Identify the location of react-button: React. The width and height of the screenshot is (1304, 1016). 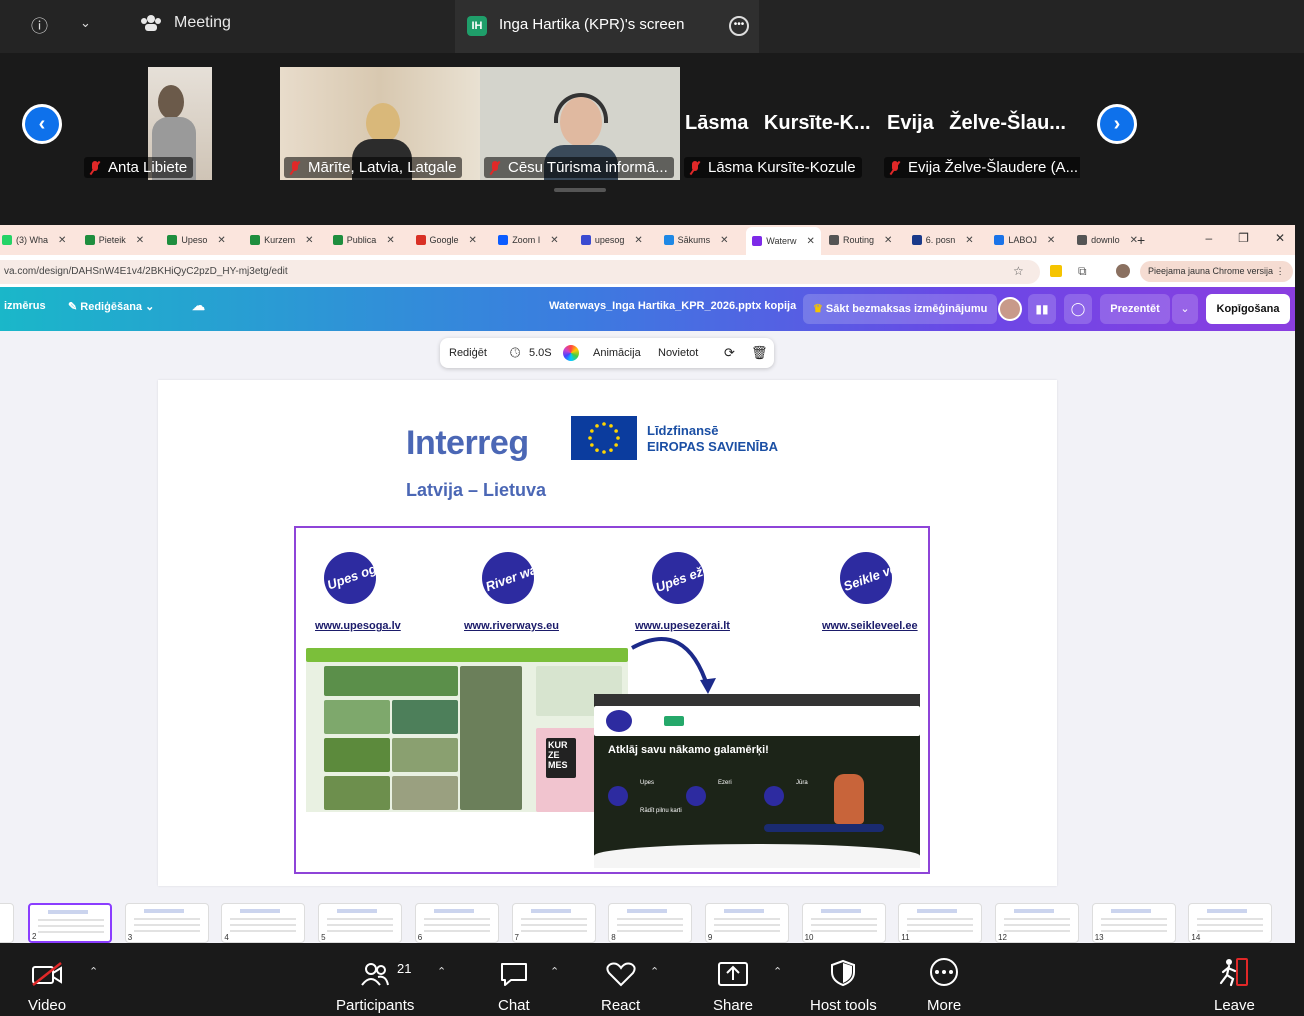
(620, 985).